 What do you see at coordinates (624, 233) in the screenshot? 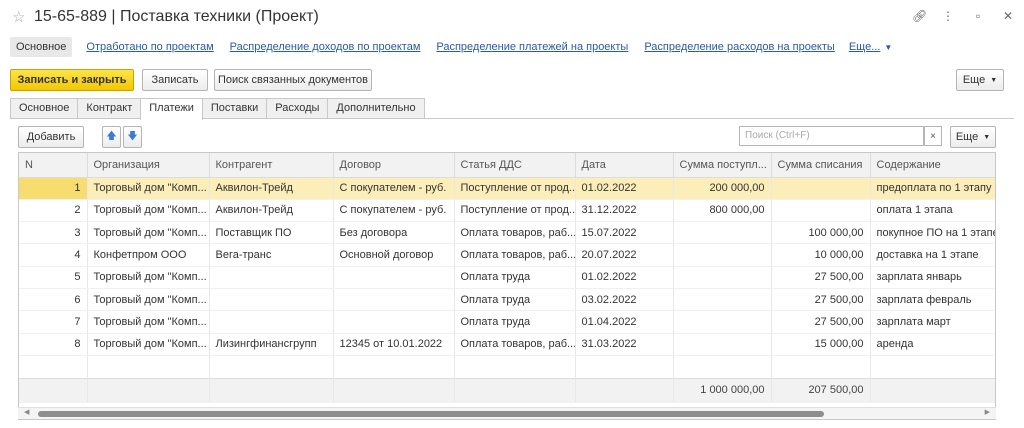
I see `table-cell: 15.07.2022` at bounding box center [624, 233].